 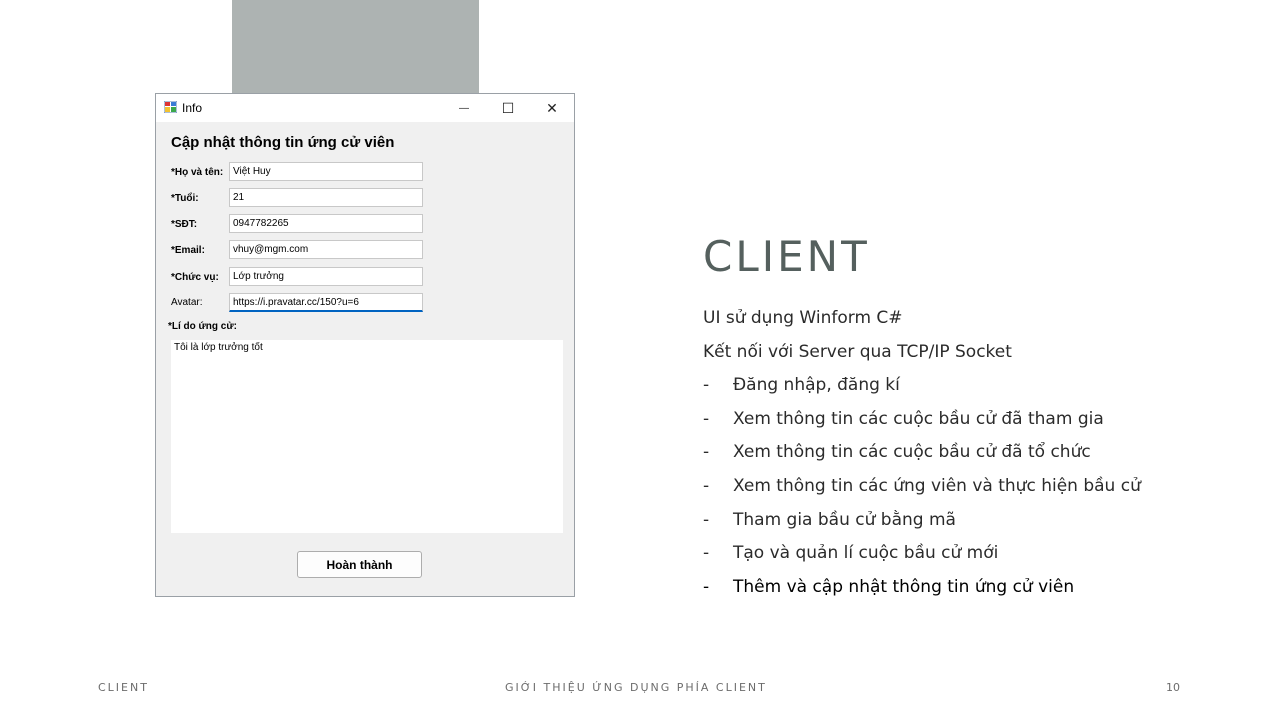 What do you see at coordinates (365, 108) in the screenshot?
I see `window-titlebar: Info — ☐ ✕` at bounding box center [365, 108].